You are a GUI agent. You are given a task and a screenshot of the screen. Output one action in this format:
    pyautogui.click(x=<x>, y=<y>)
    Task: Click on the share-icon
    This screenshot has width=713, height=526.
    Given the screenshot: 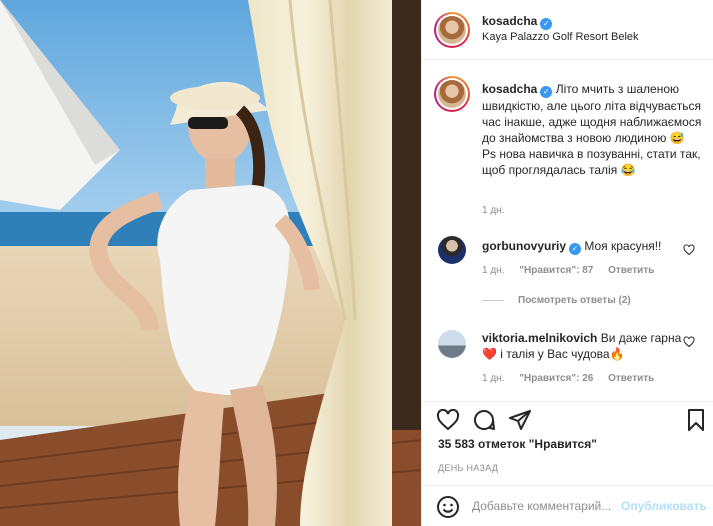 What is the action you would take?
    pyautogui.click(x=520, y=420)
    